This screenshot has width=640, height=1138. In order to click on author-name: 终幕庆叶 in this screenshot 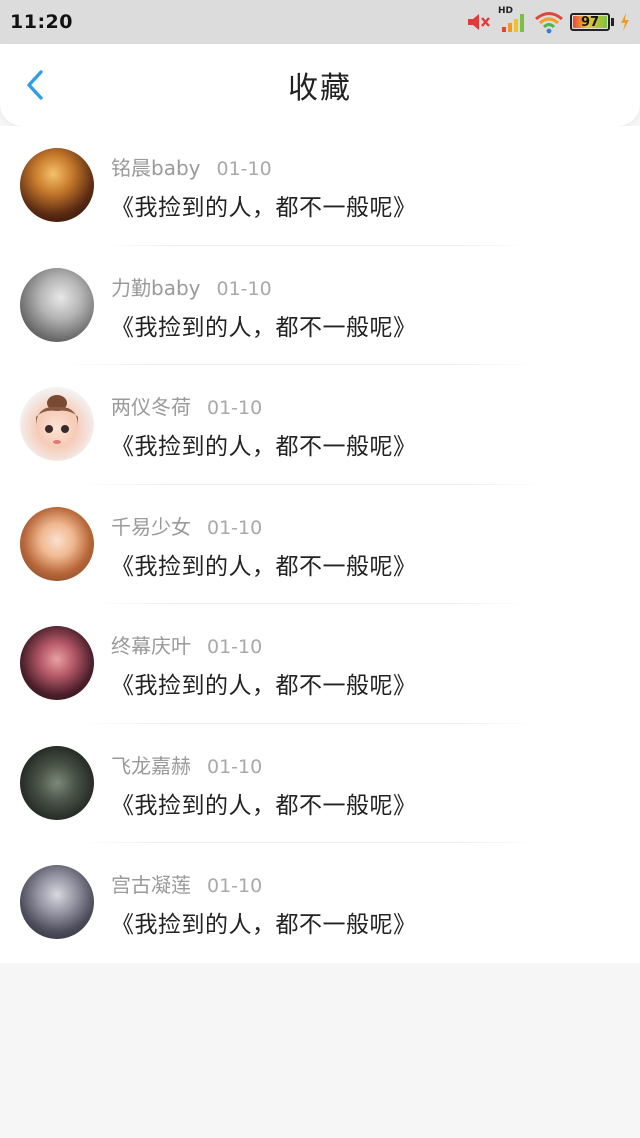, I will do `click(151, 646)`.